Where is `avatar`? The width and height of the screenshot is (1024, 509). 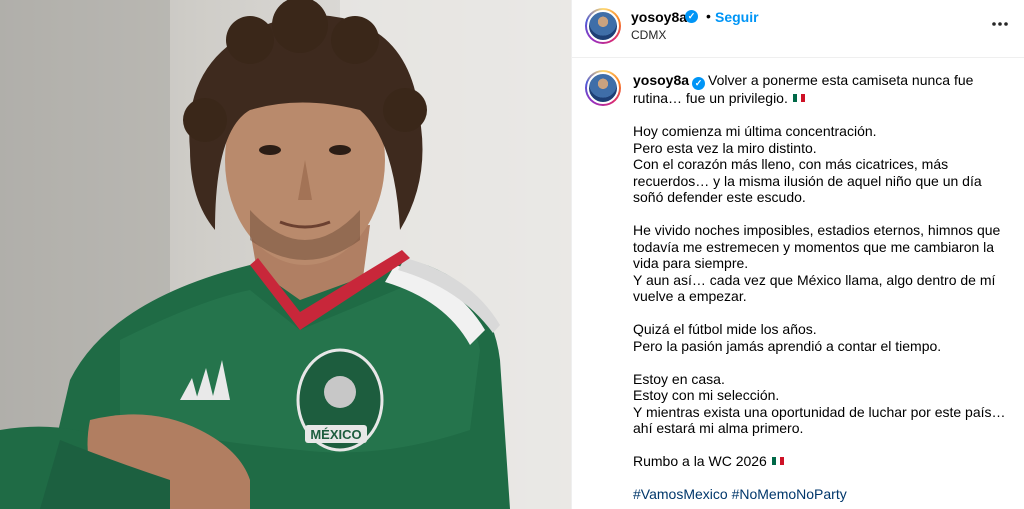
avatar is located at coordinates (603, 26).